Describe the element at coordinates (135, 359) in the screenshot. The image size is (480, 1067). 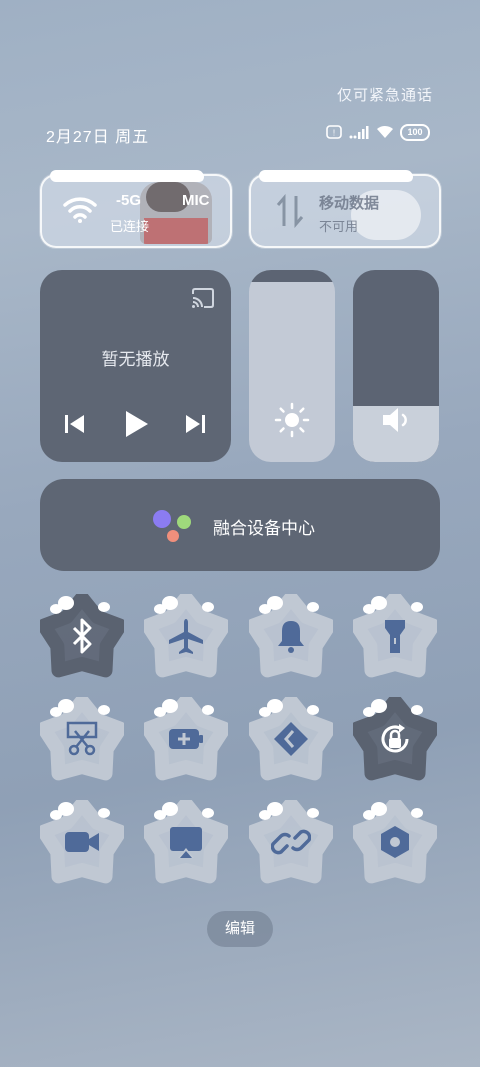
I see `no-media-text: 暂无播放` at that location.